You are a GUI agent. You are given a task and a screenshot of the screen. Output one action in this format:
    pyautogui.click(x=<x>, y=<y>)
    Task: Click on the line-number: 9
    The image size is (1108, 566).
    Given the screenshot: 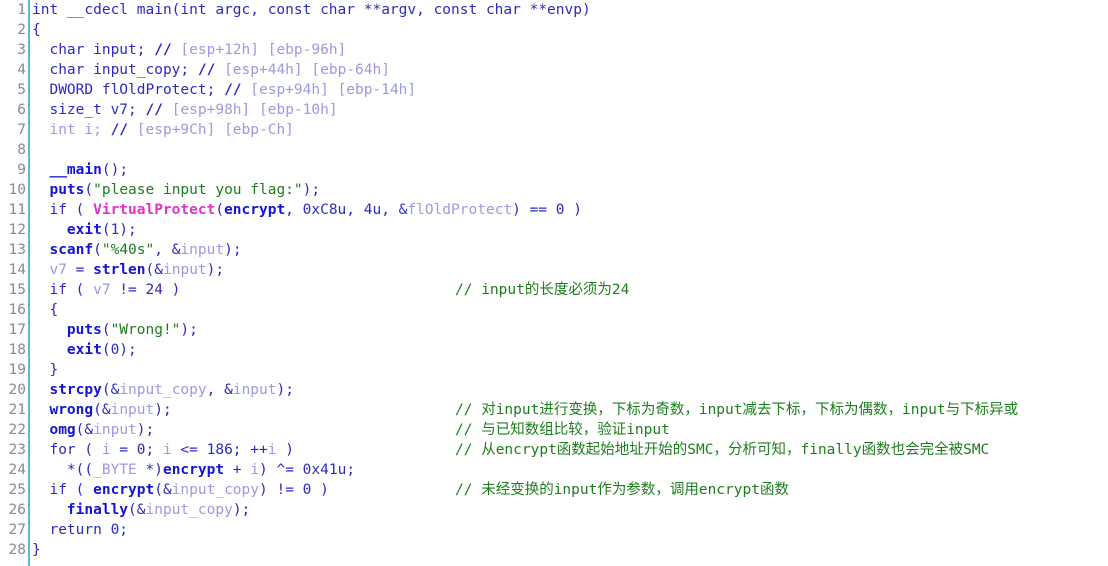 What is the action you would take?
    pyautogui.click(x=21, y=170)
    